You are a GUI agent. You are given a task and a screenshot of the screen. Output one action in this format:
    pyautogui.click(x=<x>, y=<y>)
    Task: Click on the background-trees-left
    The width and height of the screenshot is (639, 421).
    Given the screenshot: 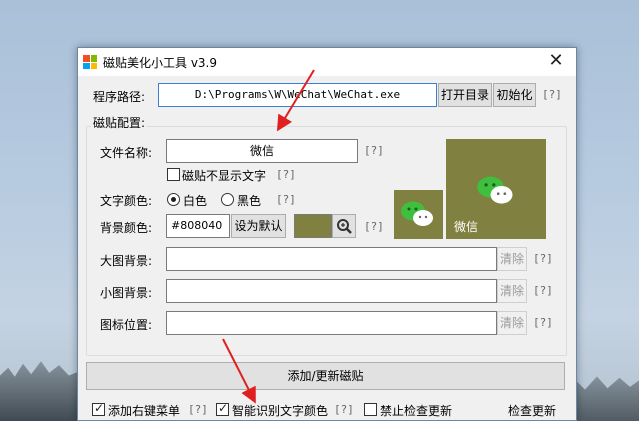 What is the action you would take?
    pyautogui.click(x=41, y=391)
    